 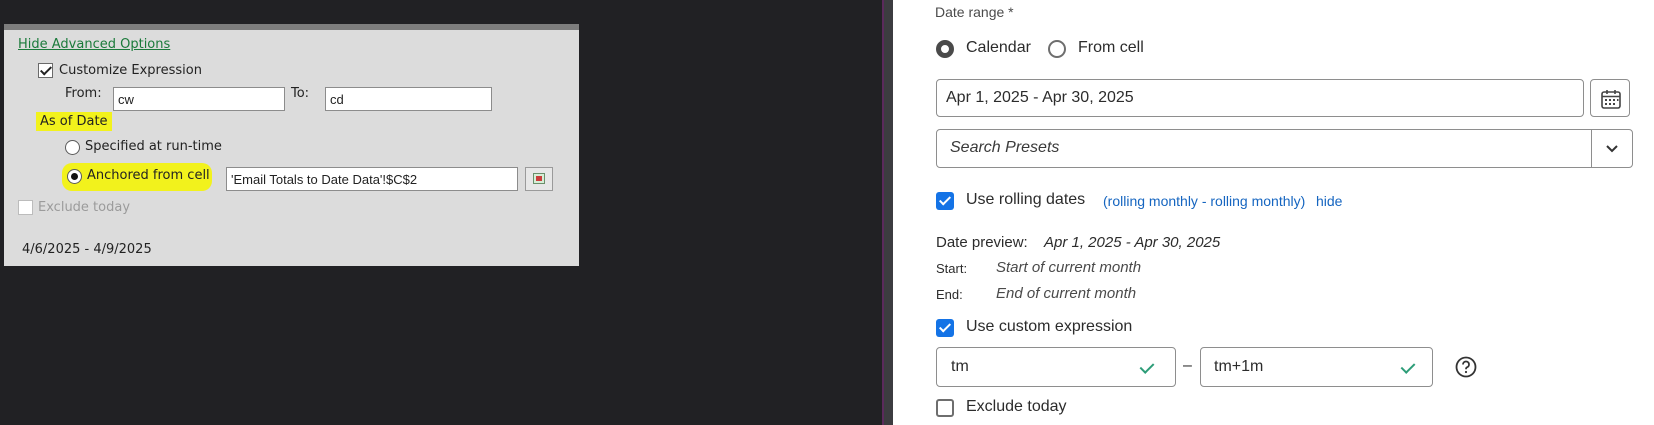 What do you see at coordinates (1026, 199) in the screenshot?
I see `use-rolling-dates-label: Use rolling dates` at bounding box center [1026, 199].